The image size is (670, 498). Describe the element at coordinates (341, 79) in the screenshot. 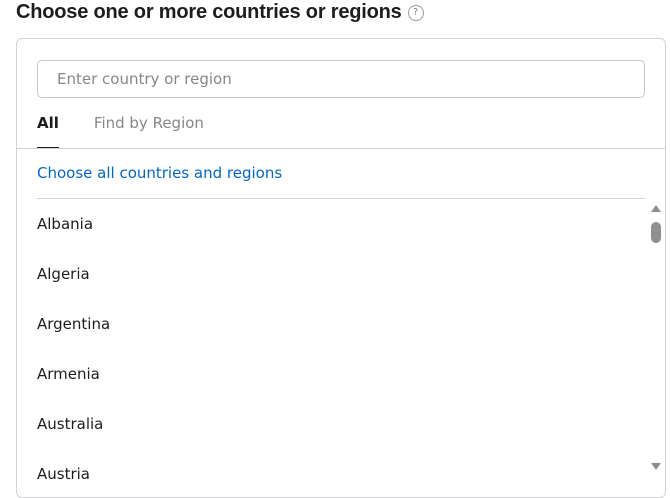

I see `country-search-input` at that location.